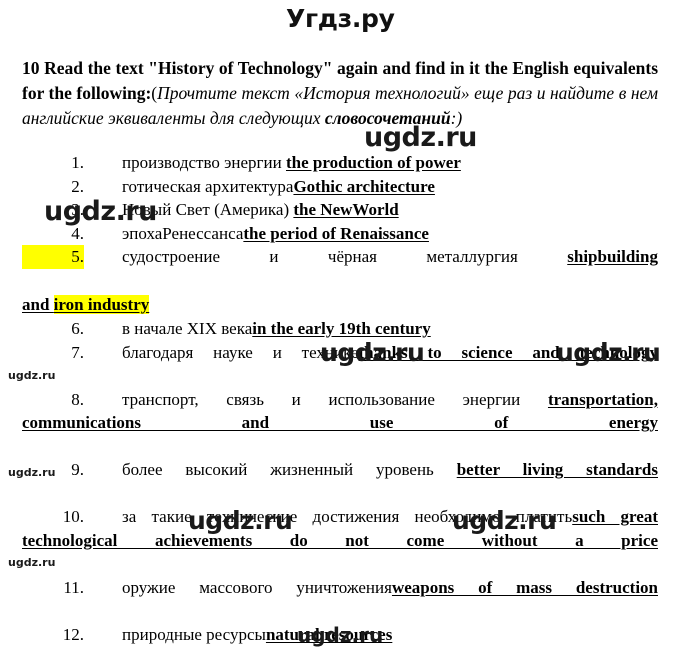 The image size is (680, 655). I want to click on list-item-number: 7., so click(77, 352).